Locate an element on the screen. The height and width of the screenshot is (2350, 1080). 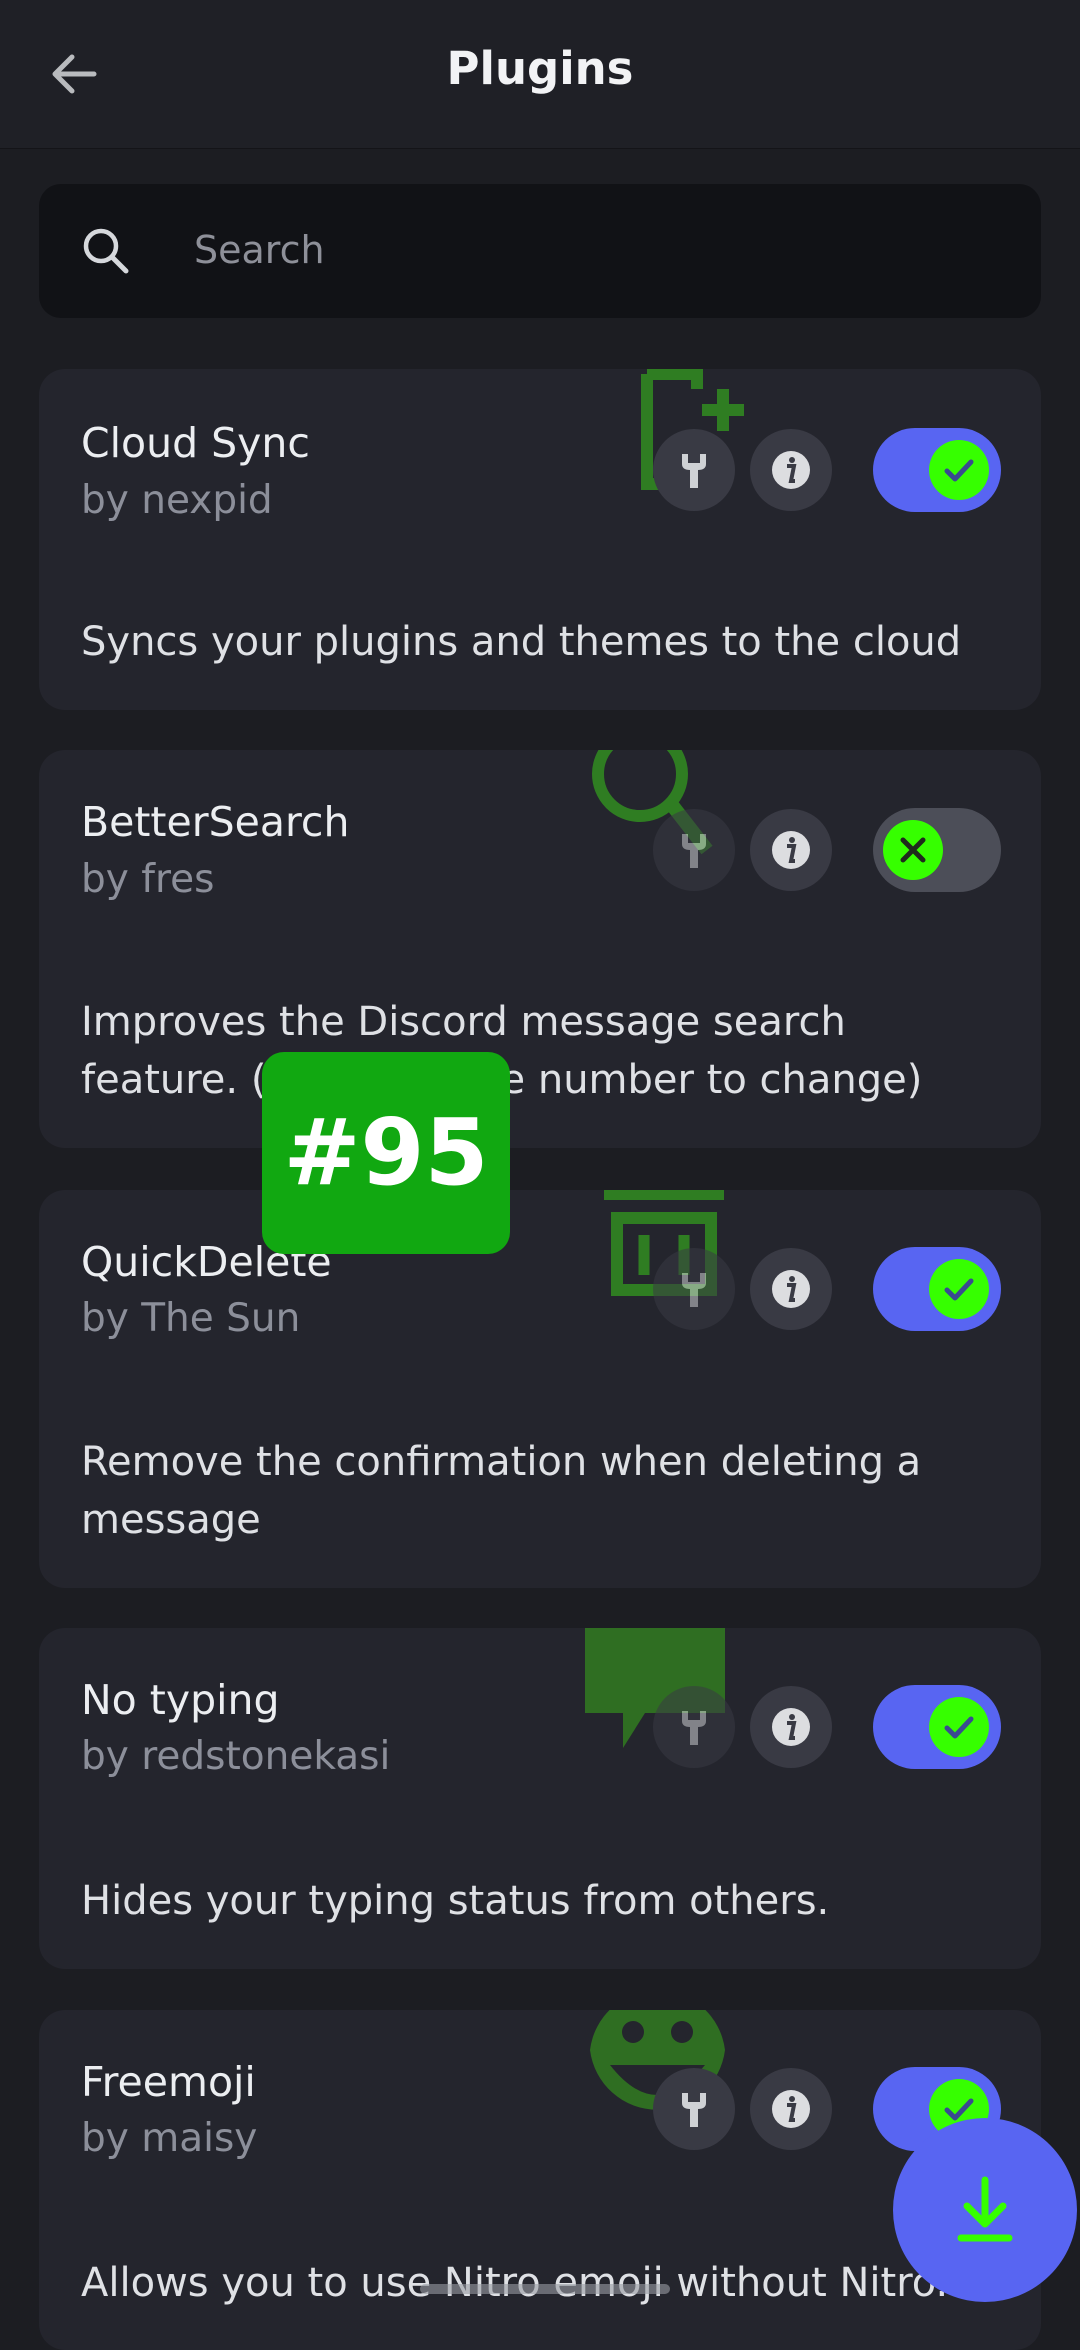
app-header: Plugins is located at coordinates (540, 74).